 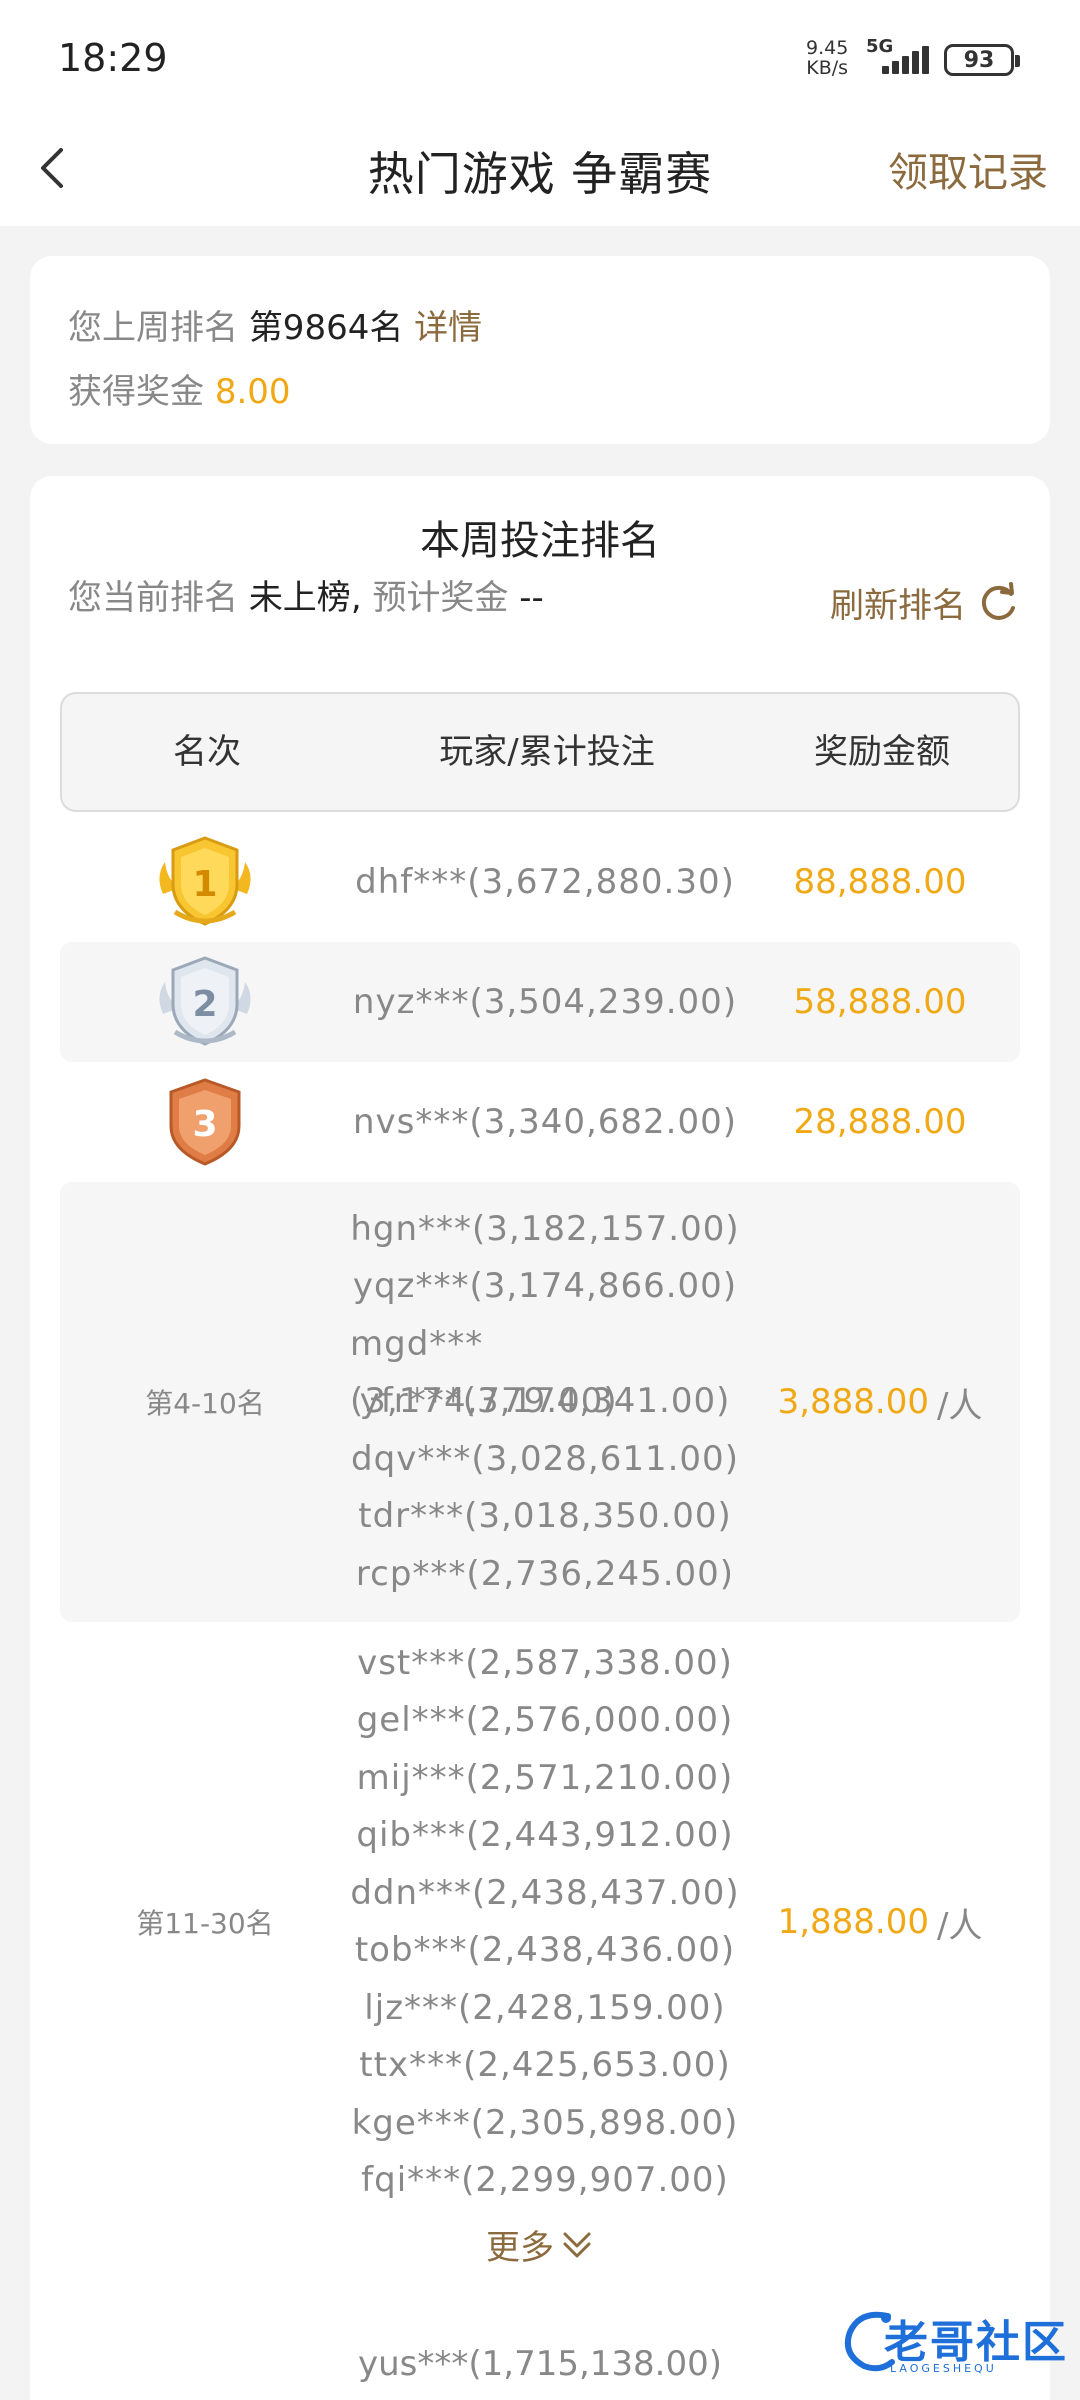 I want to click on last-week-rank-line: 您上周排名 第9864名 详情, so click(x=559, y=336).